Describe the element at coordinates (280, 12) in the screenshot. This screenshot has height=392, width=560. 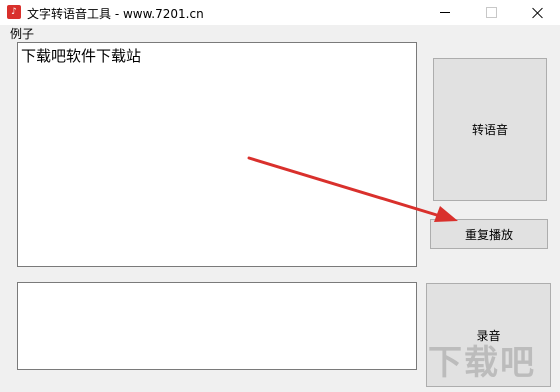
I see `title-bar: ♪ 文字转语音工具 - www.7201.cn` at that location.